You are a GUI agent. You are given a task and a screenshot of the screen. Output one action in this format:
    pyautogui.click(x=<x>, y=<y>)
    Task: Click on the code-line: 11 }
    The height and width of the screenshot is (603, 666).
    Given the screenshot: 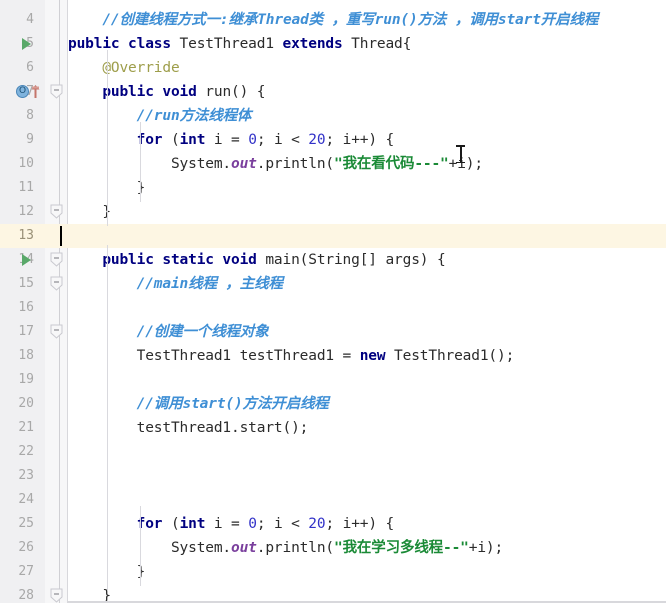 What is the action you would take?
    pyautogui.click(x=333, y=188)
    